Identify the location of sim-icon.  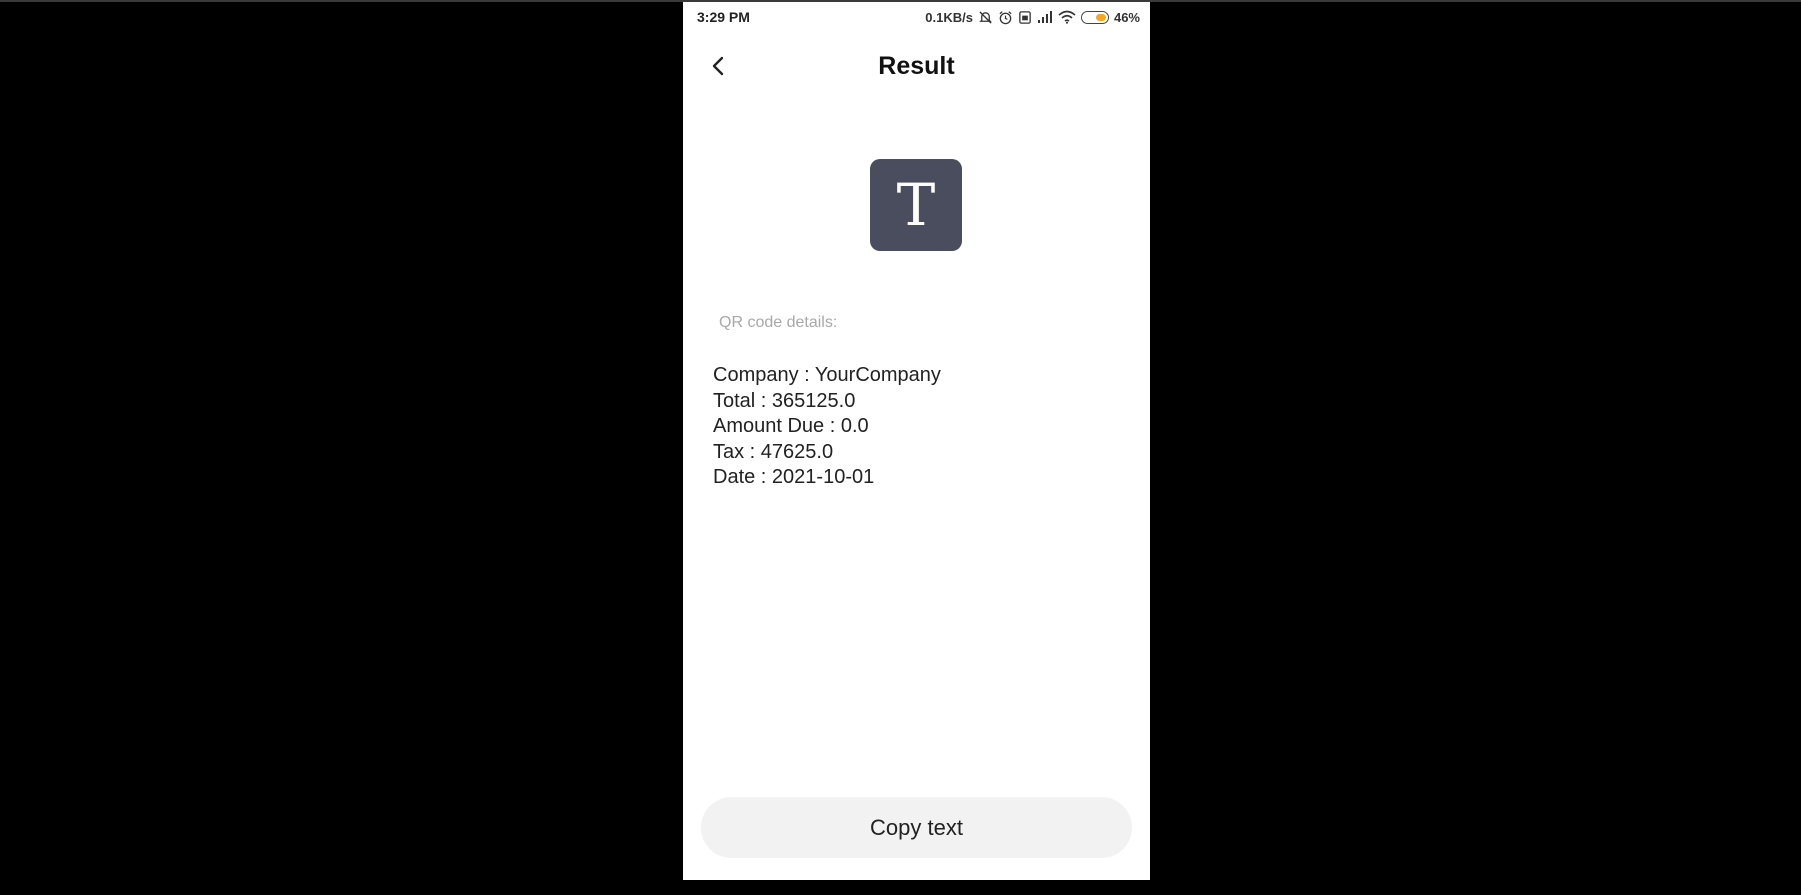
(1025, 17).